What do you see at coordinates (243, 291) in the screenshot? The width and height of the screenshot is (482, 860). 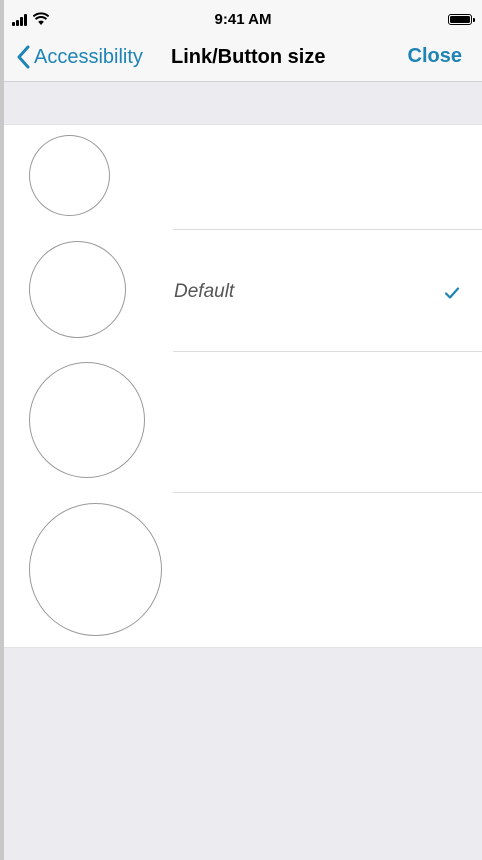 I see `size-option-default: Default` at bounding box center [243, 291].